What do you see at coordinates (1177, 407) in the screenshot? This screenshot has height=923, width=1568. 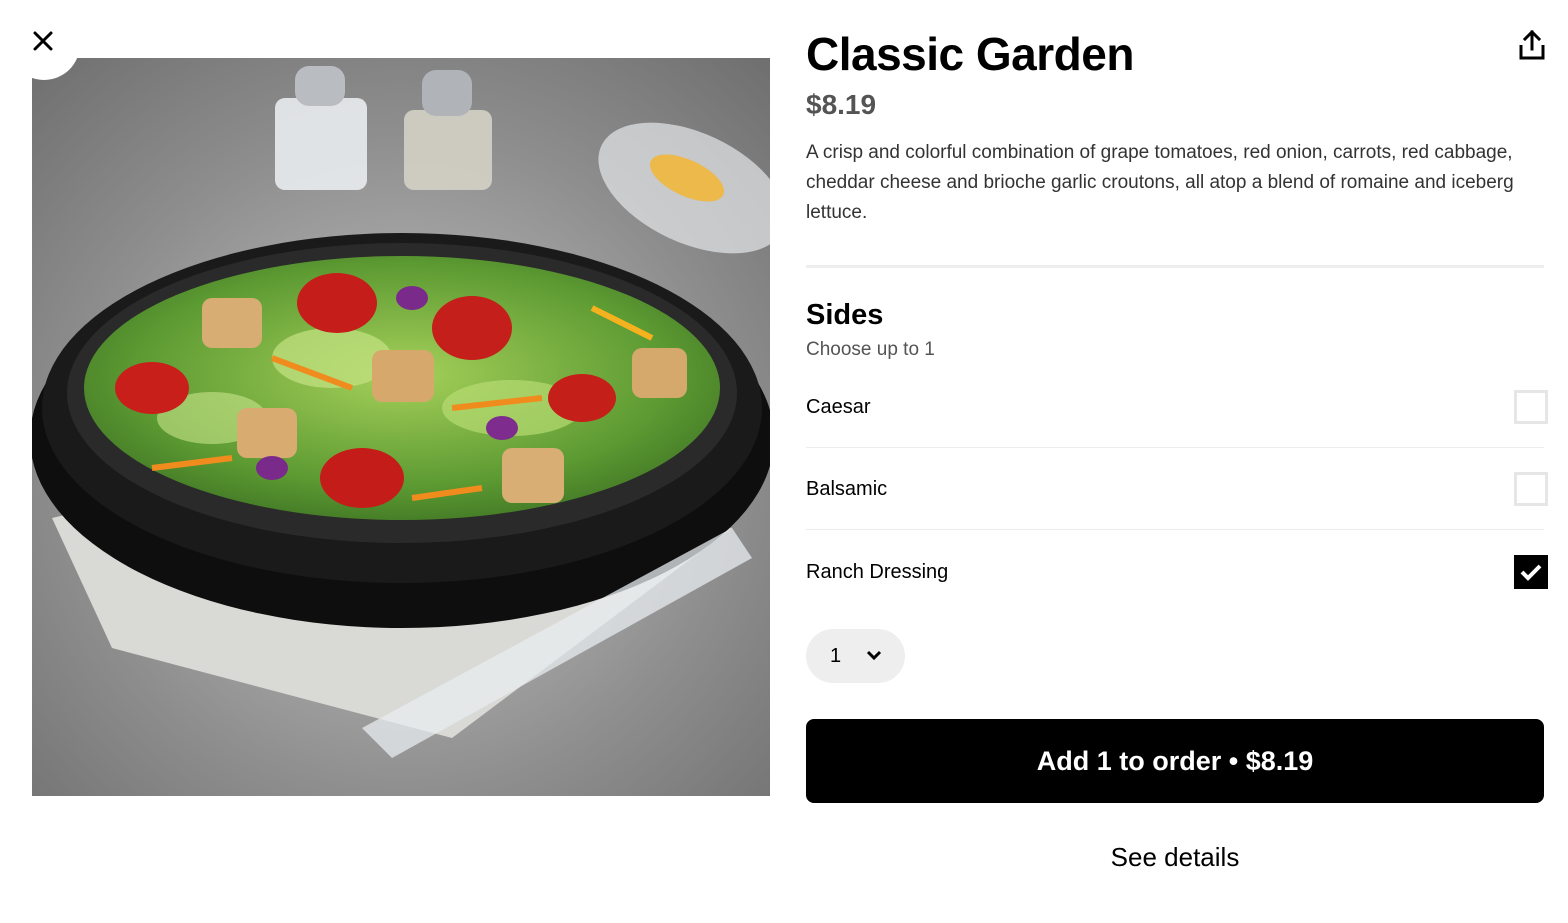 I see `side-option-caesar: Caesar` at bounding box center [1177, 407].